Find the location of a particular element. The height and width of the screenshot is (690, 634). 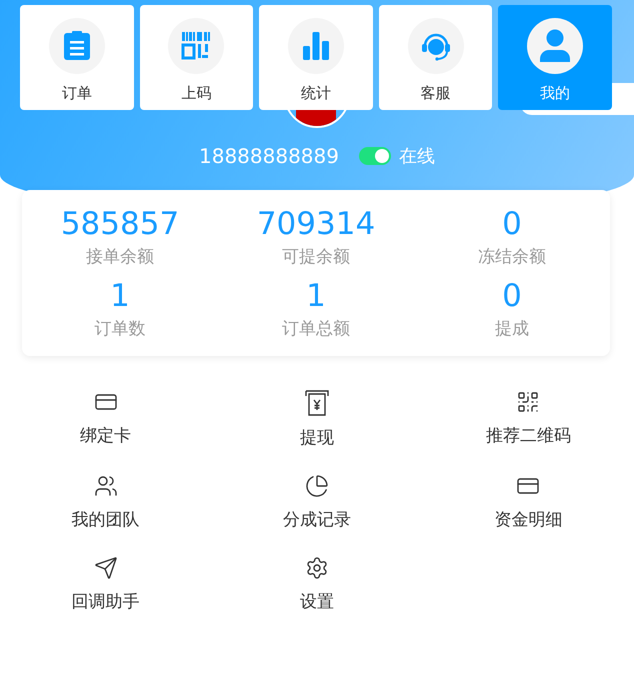

stat-value: 585857 is located at coordinates (120, 224).